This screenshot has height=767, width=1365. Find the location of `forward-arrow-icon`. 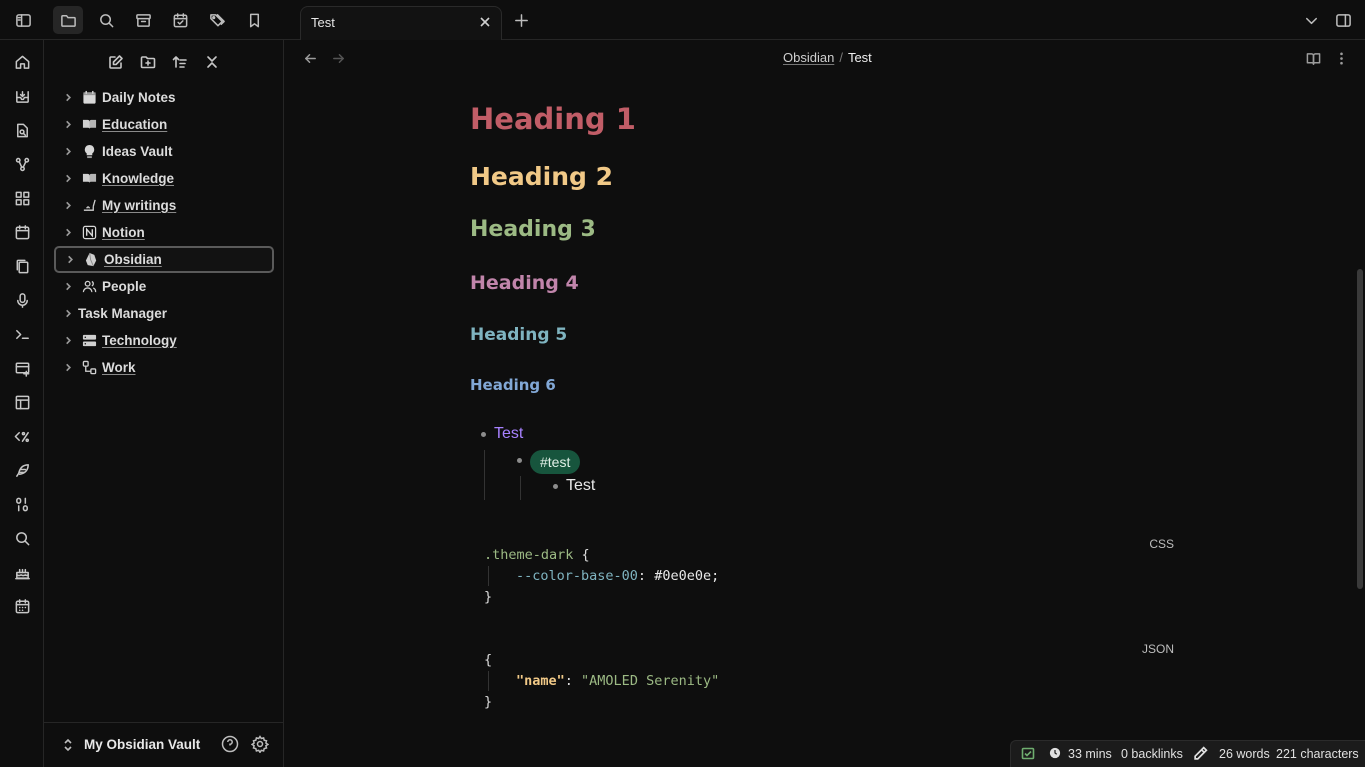

forward-arrow-icon is located at coordinates (338, 58).